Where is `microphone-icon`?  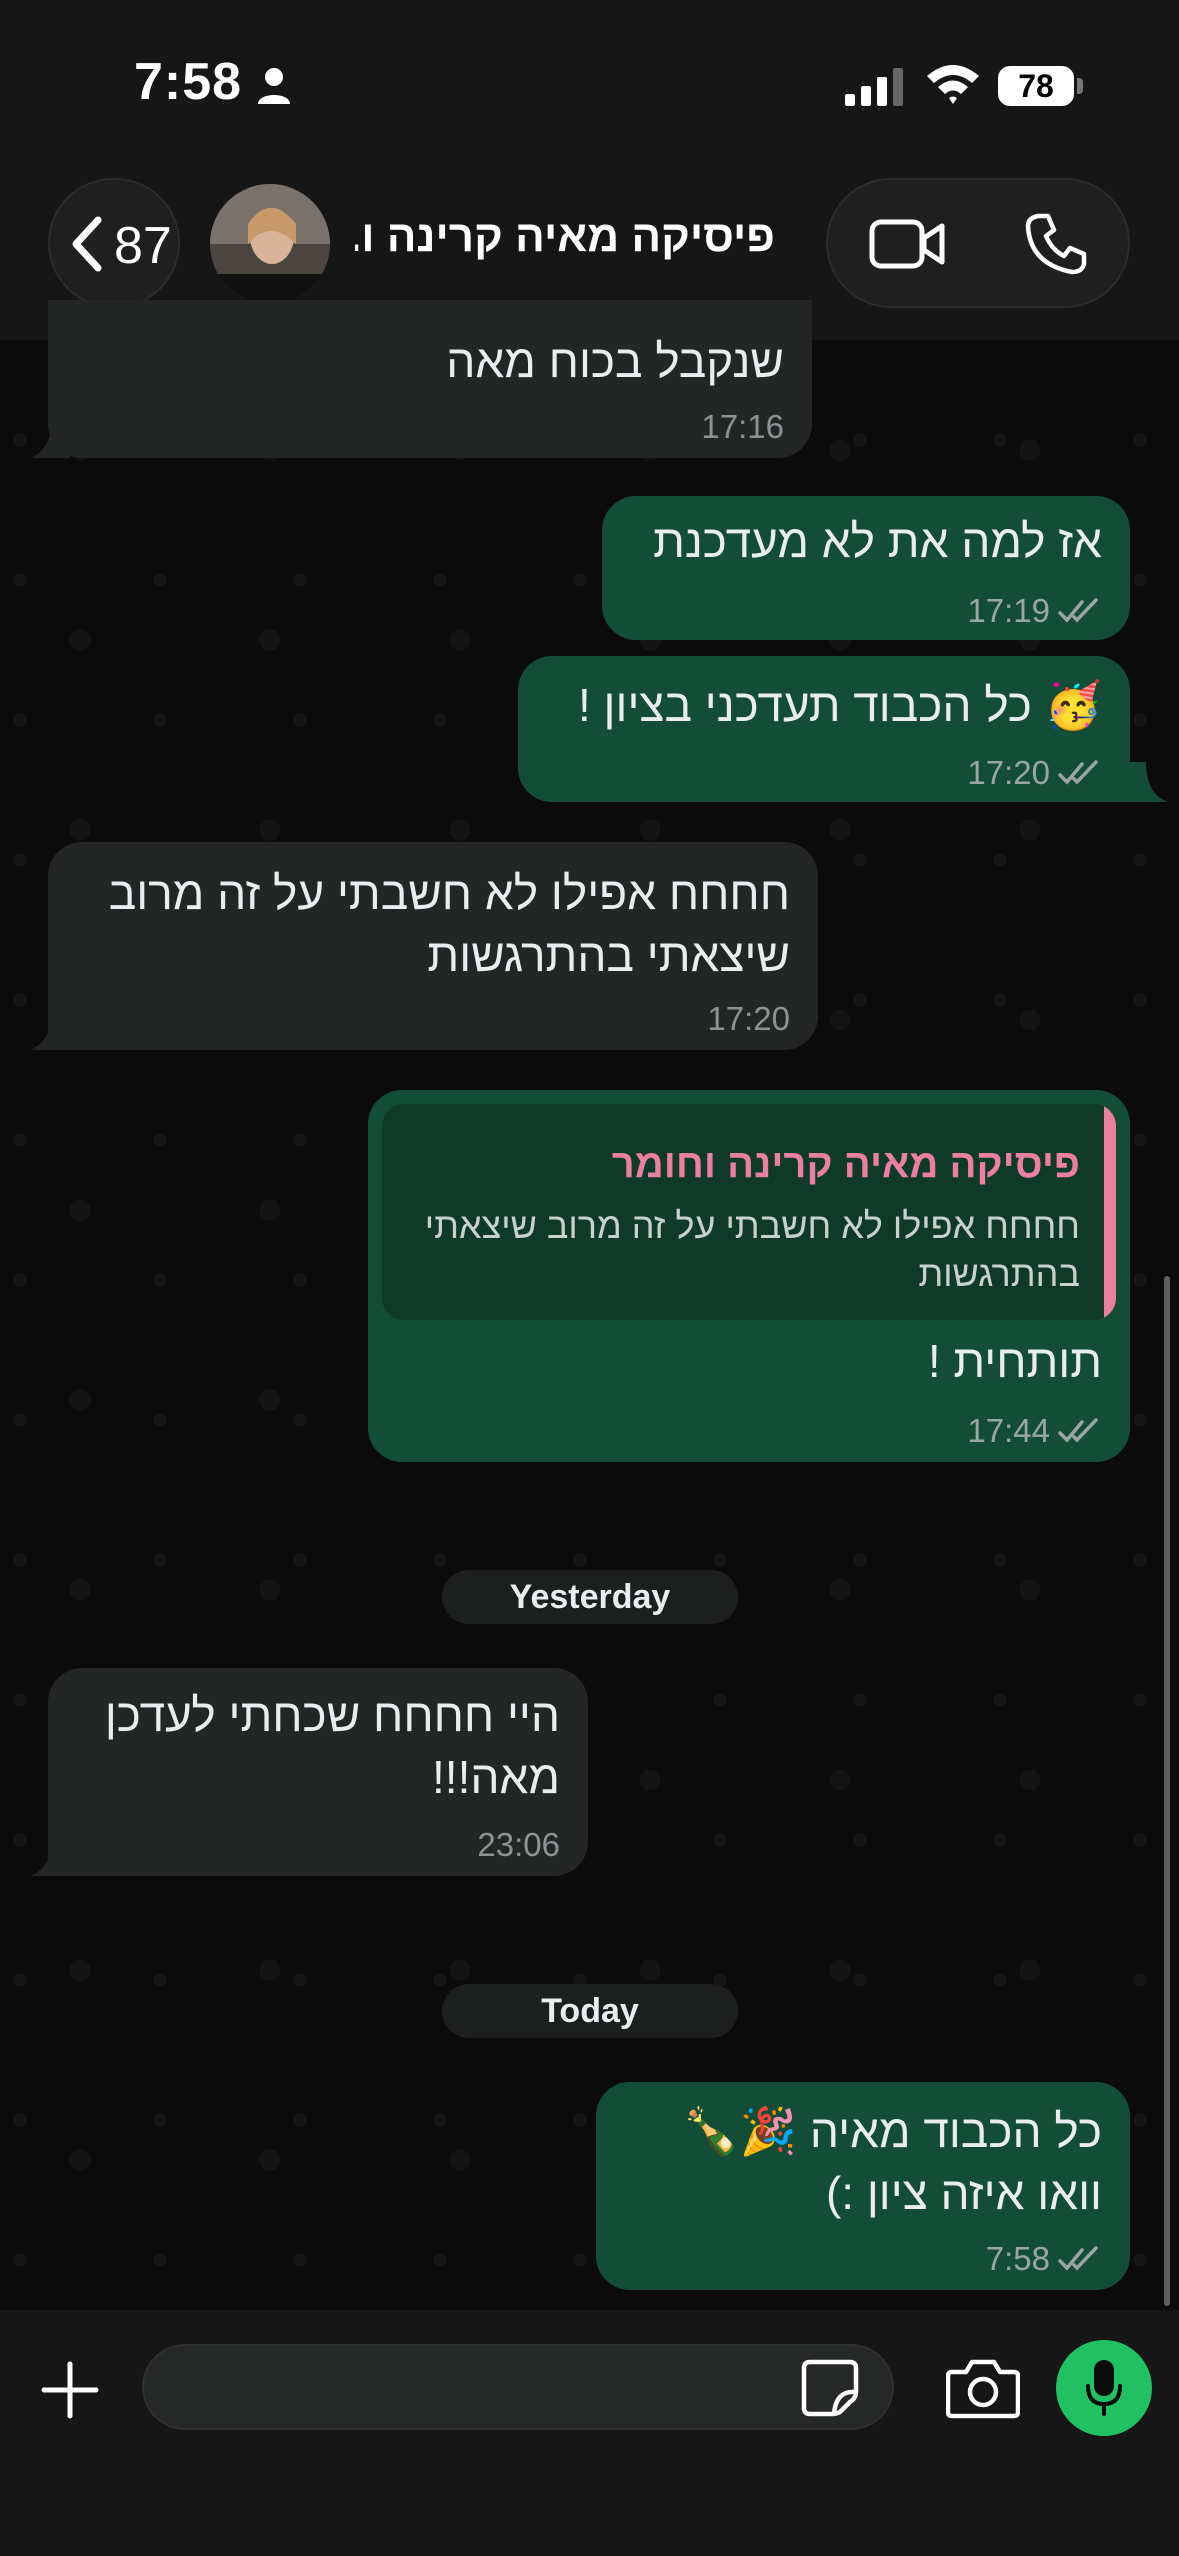
microphone-icon is located at coordinates (1104, 2388).